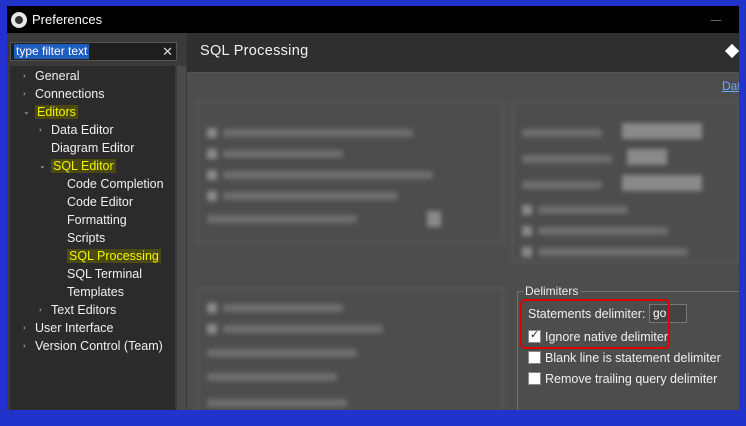 The height and width of the screenshot is (426, 746). I want to click on tree-item-templates: Templates, so click(95, 292).